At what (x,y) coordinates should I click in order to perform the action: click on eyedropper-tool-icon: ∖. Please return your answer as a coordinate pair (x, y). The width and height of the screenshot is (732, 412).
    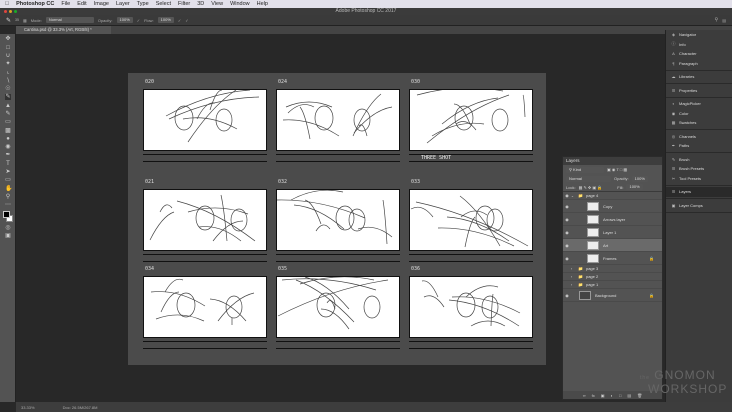
    Looking at the image, I should click on (8, 81).